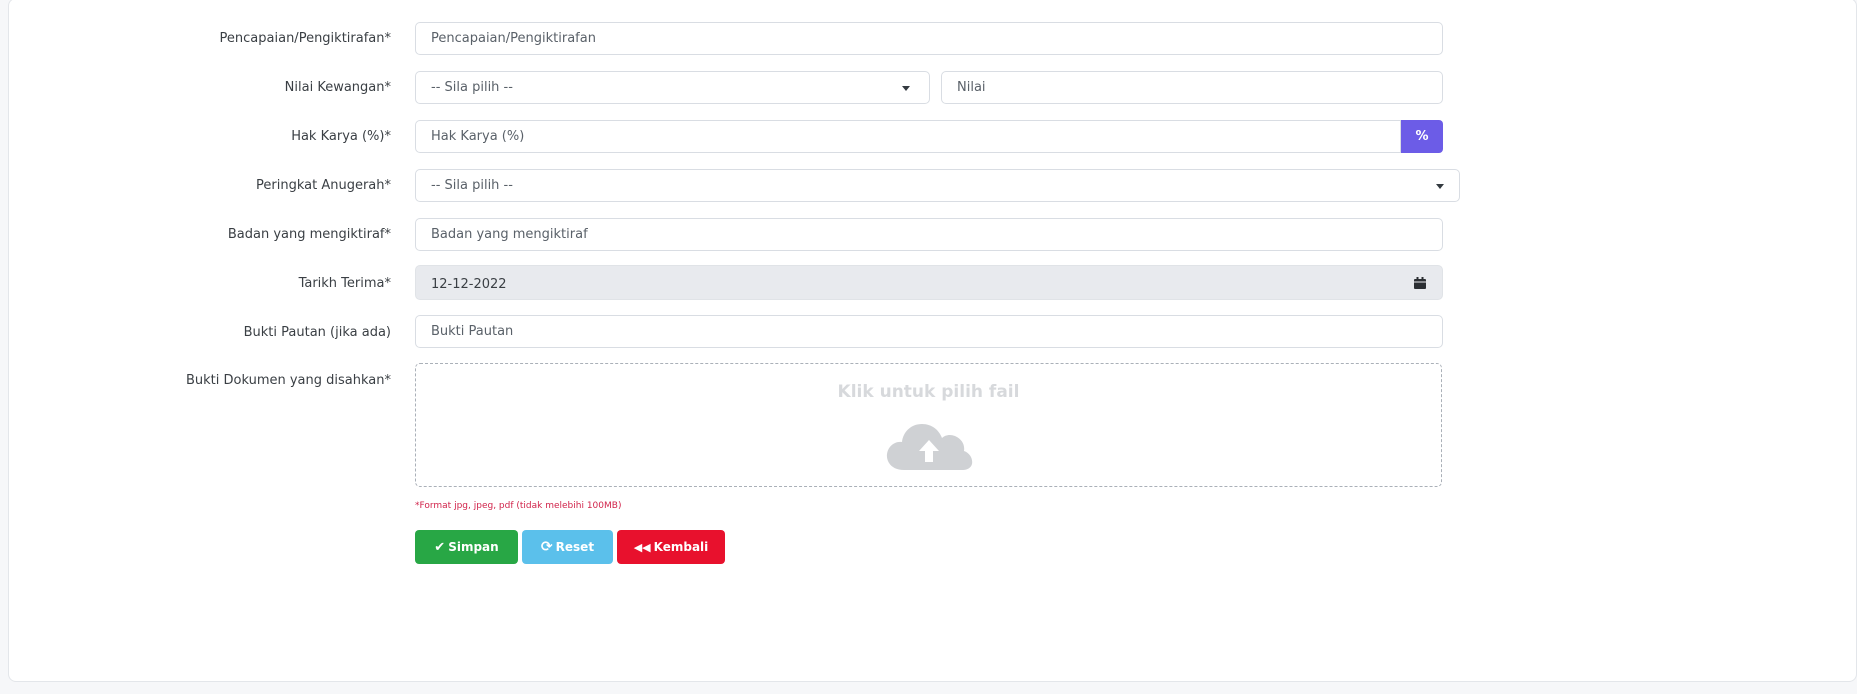 Image resolution: width=1857 pixels, height=694 pixels. I want to click on back-button: ◀◀ Kembali, so click(671, 547).